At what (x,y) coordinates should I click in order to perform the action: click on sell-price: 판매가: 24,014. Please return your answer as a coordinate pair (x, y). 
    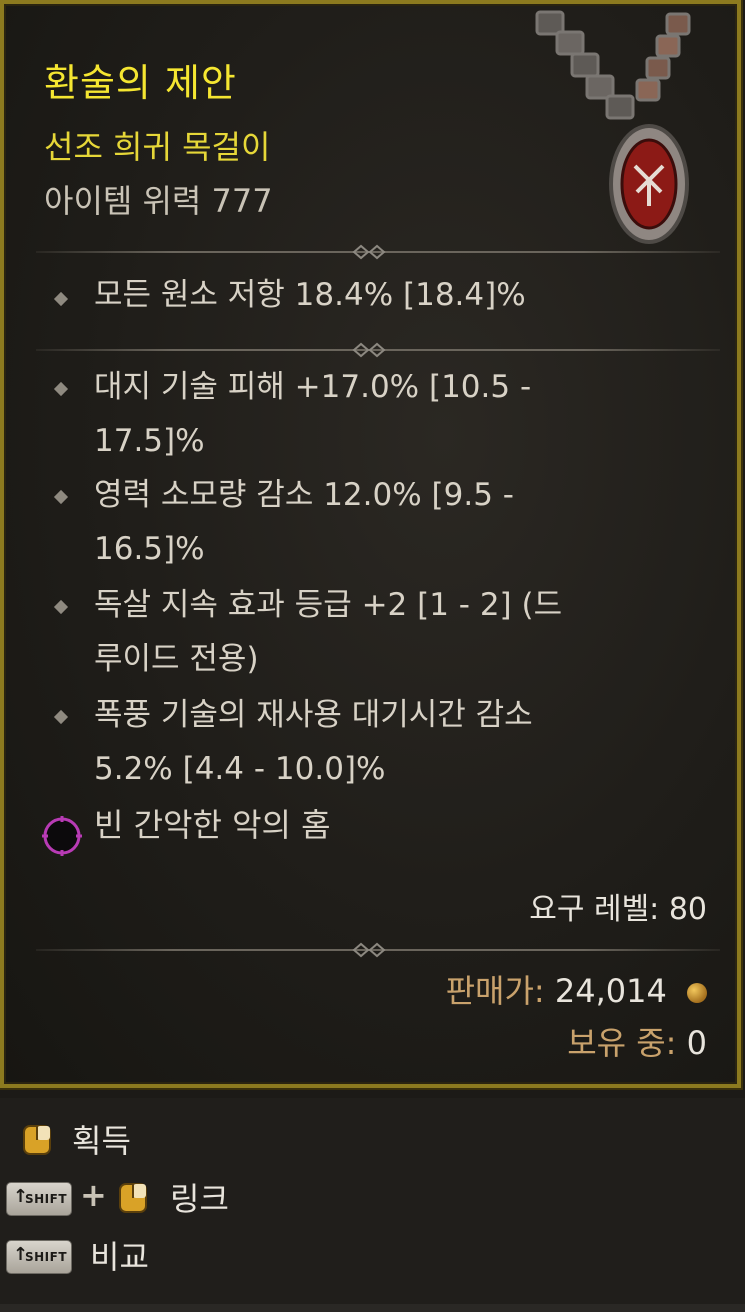
    Looking at the image, I should click on (576, 989).